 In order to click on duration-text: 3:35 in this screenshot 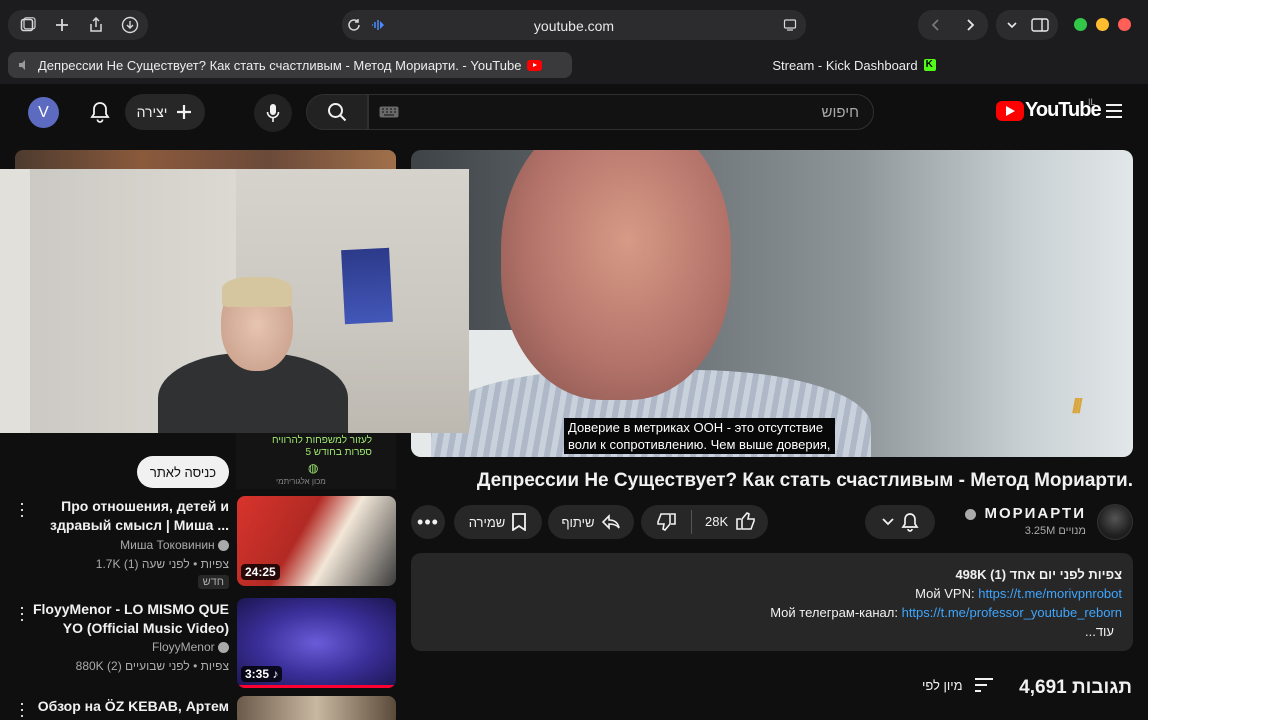, I will do `click(257, 674)`.